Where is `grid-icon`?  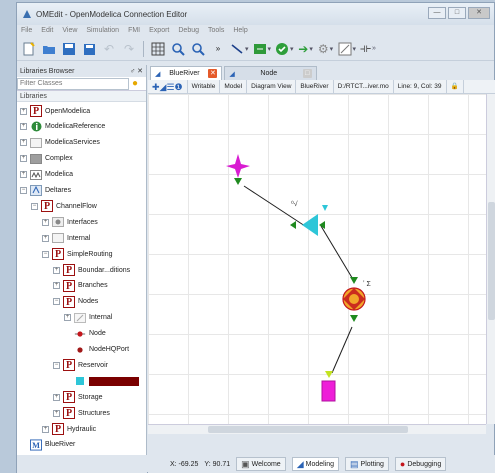
grid-icon is located at coordinates (158, 49).